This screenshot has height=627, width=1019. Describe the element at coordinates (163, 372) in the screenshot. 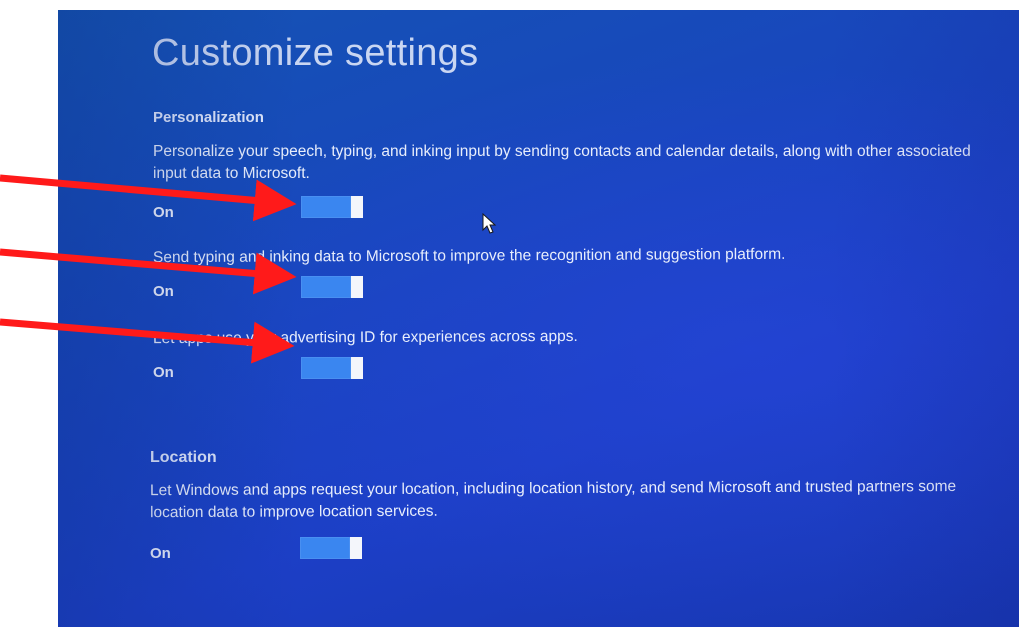

I see `personalization-setting-3-state: On` at that location.